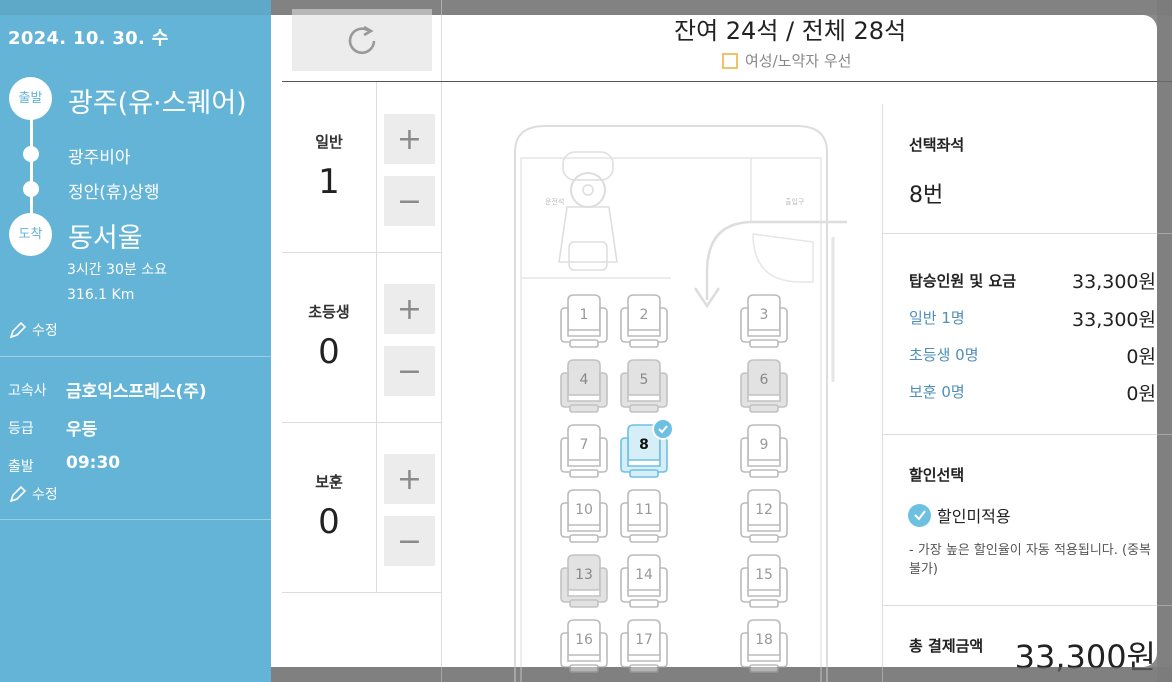 The image size is (1172, 682). I want to click on priority-label: 여성/노약자 우선, so click(798, 61).